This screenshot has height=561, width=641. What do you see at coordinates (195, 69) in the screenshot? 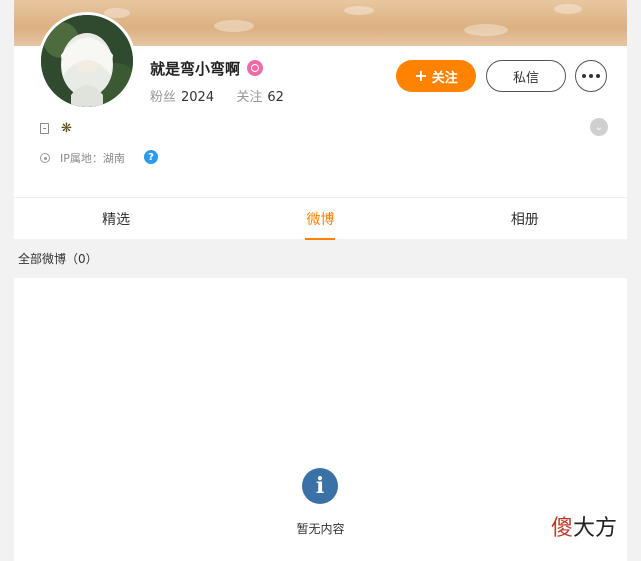
I see `profile-name: 就是弯小弯啊` at bounding box center [195, 69].